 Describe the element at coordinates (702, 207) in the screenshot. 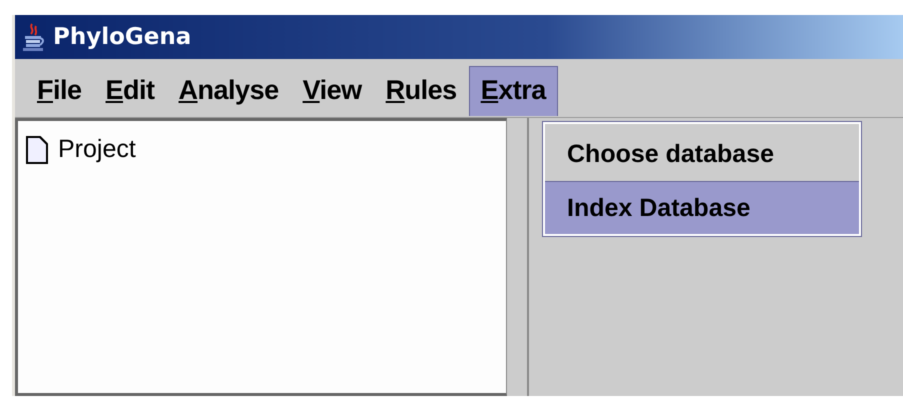

I see `menu-option: Index Database` at that location.